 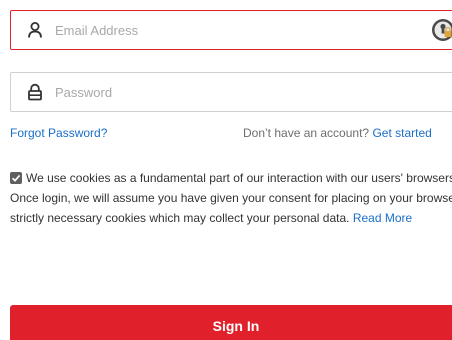 I want to click on consent-checkbox, so click(x=16, y=178).